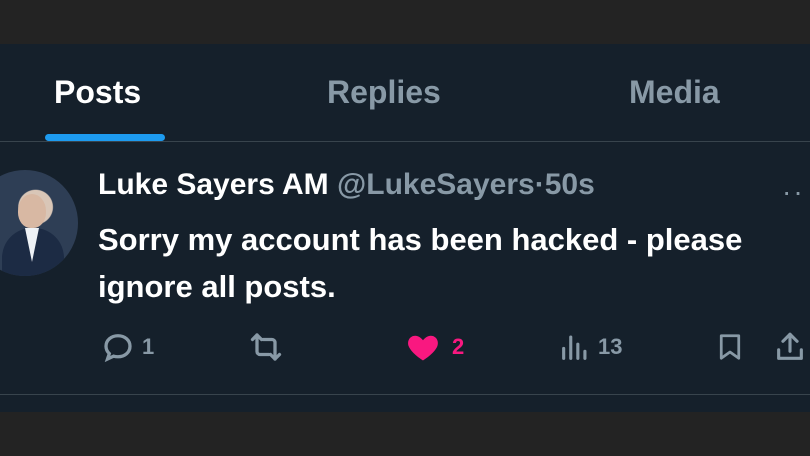 The image size is (810, 456). Describe the element at coordinates (570, 184) in the screenshot. I see `tweet-time: 50s` at that location.